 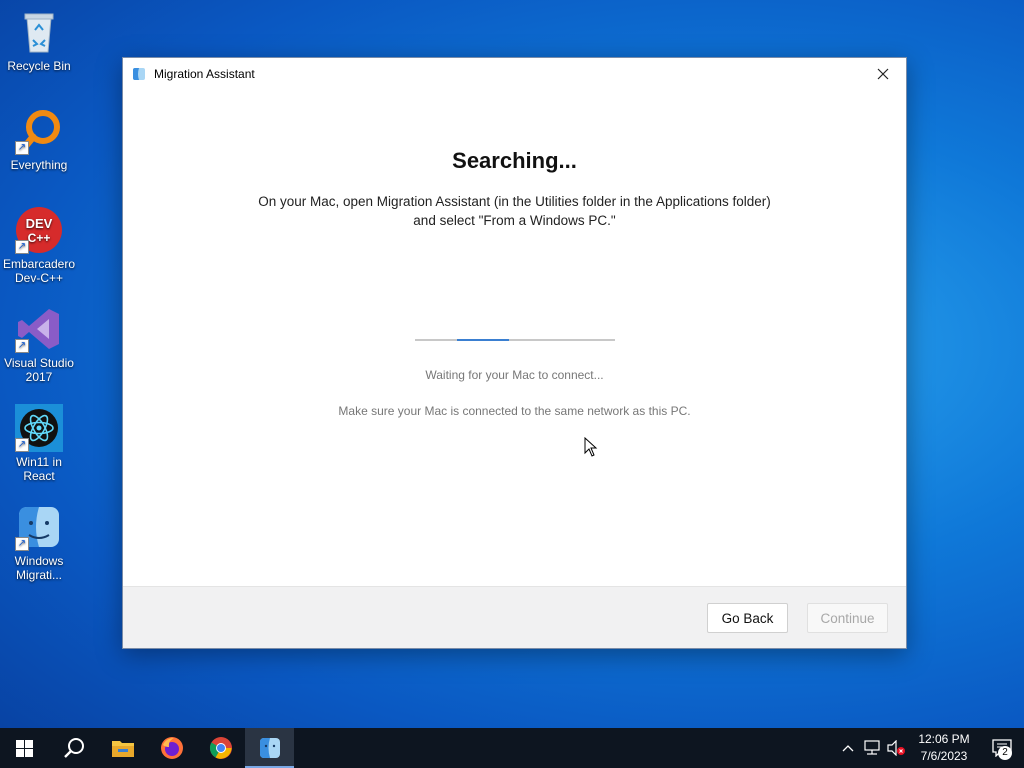 What do you see at coordinates (747, 618) in the screenshot?
I see `go-back-button: Go Back` at bounding box center [747, 618].